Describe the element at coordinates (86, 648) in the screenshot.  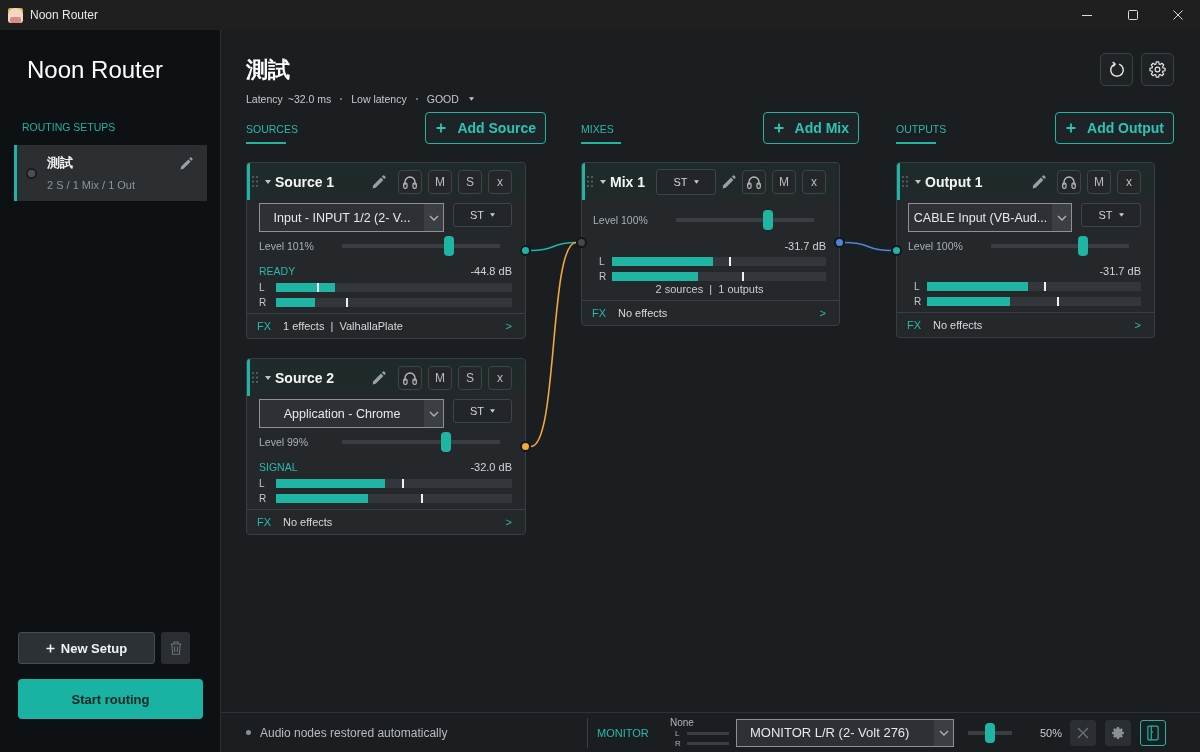
I see `new-setup-button: New Setup` at that location.